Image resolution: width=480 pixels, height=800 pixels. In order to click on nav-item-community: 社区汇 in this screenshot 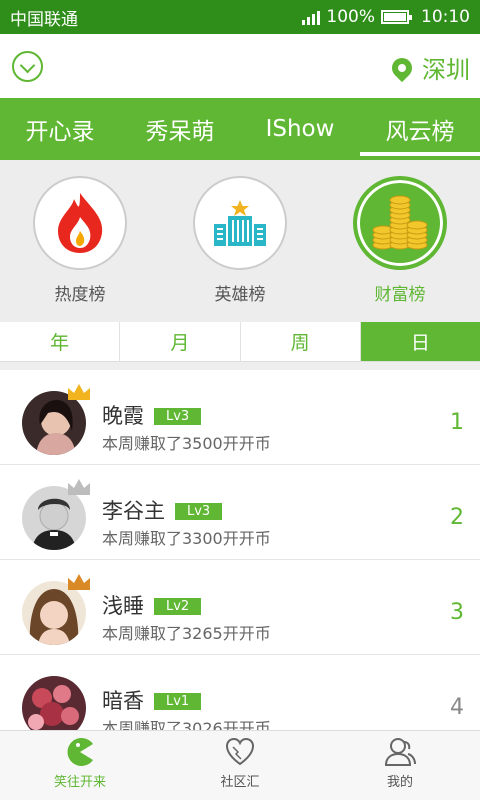, I will do `click(240, 765)`.